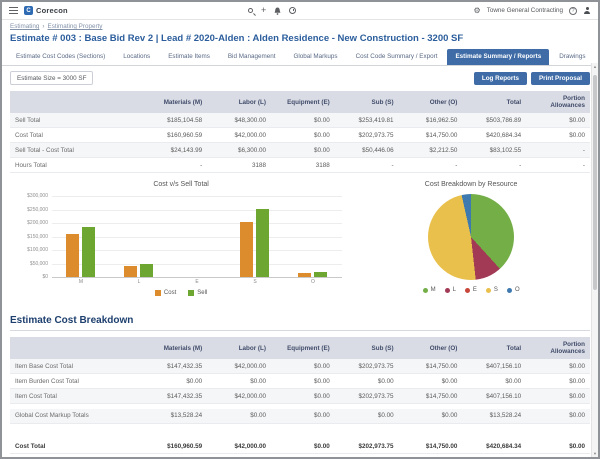 The height and width of the screenshot is (459, 600). I want to click on pie-chart-legend: MLESO, so click(471, 290).